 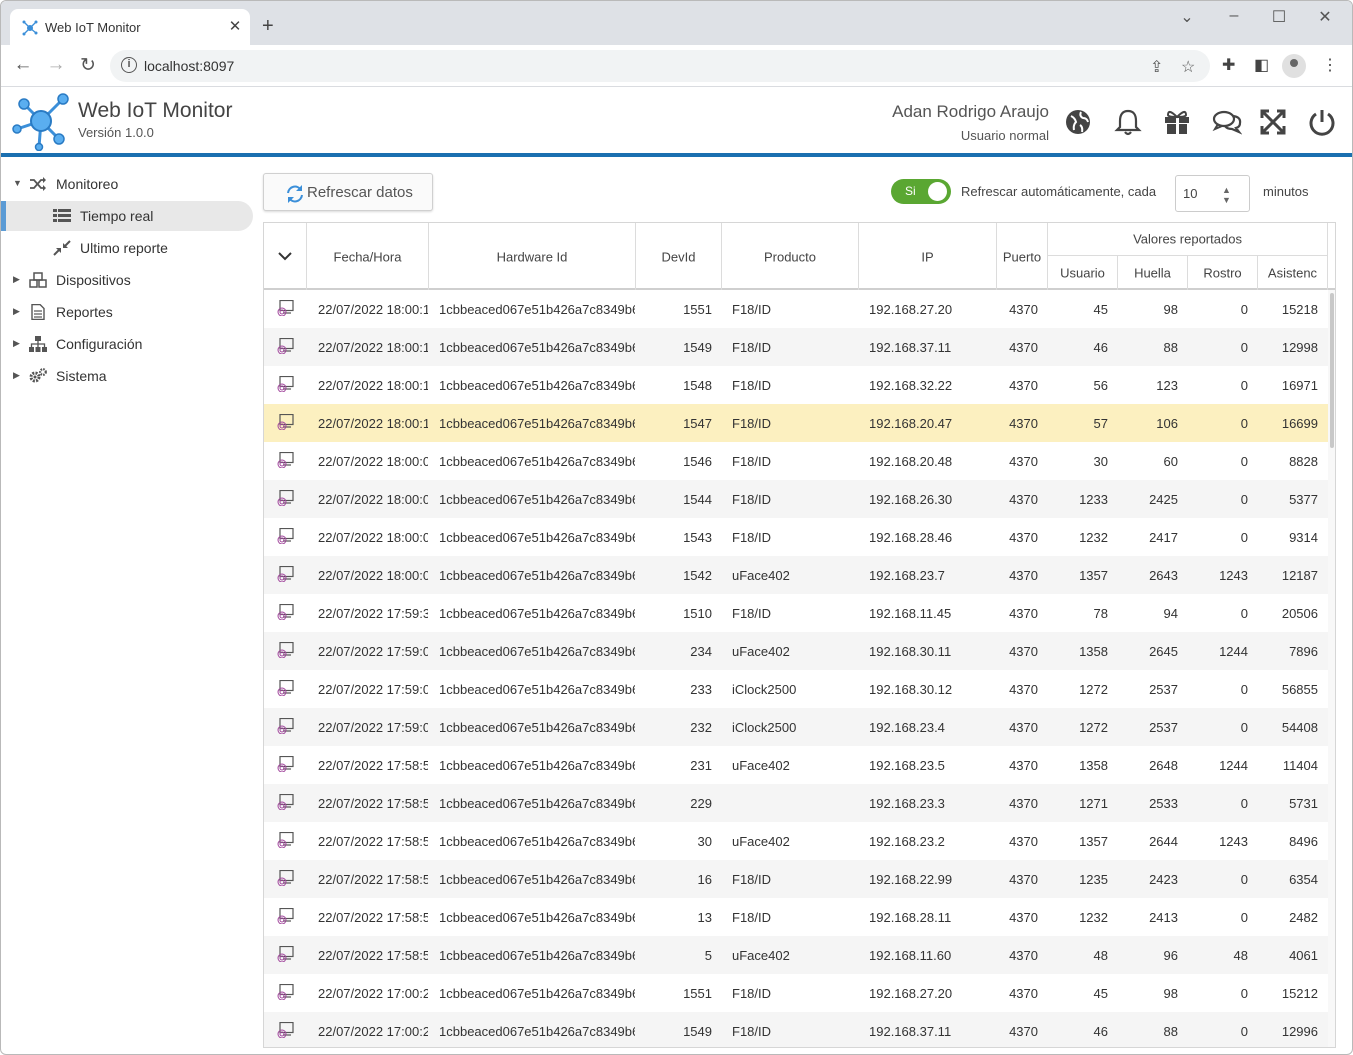 What do you see at coordinates (127, 248) in the screenshot?
I see `sidebar-item-ultimo-reporte: Ultimo reporte` at bounding box center [127, 248].